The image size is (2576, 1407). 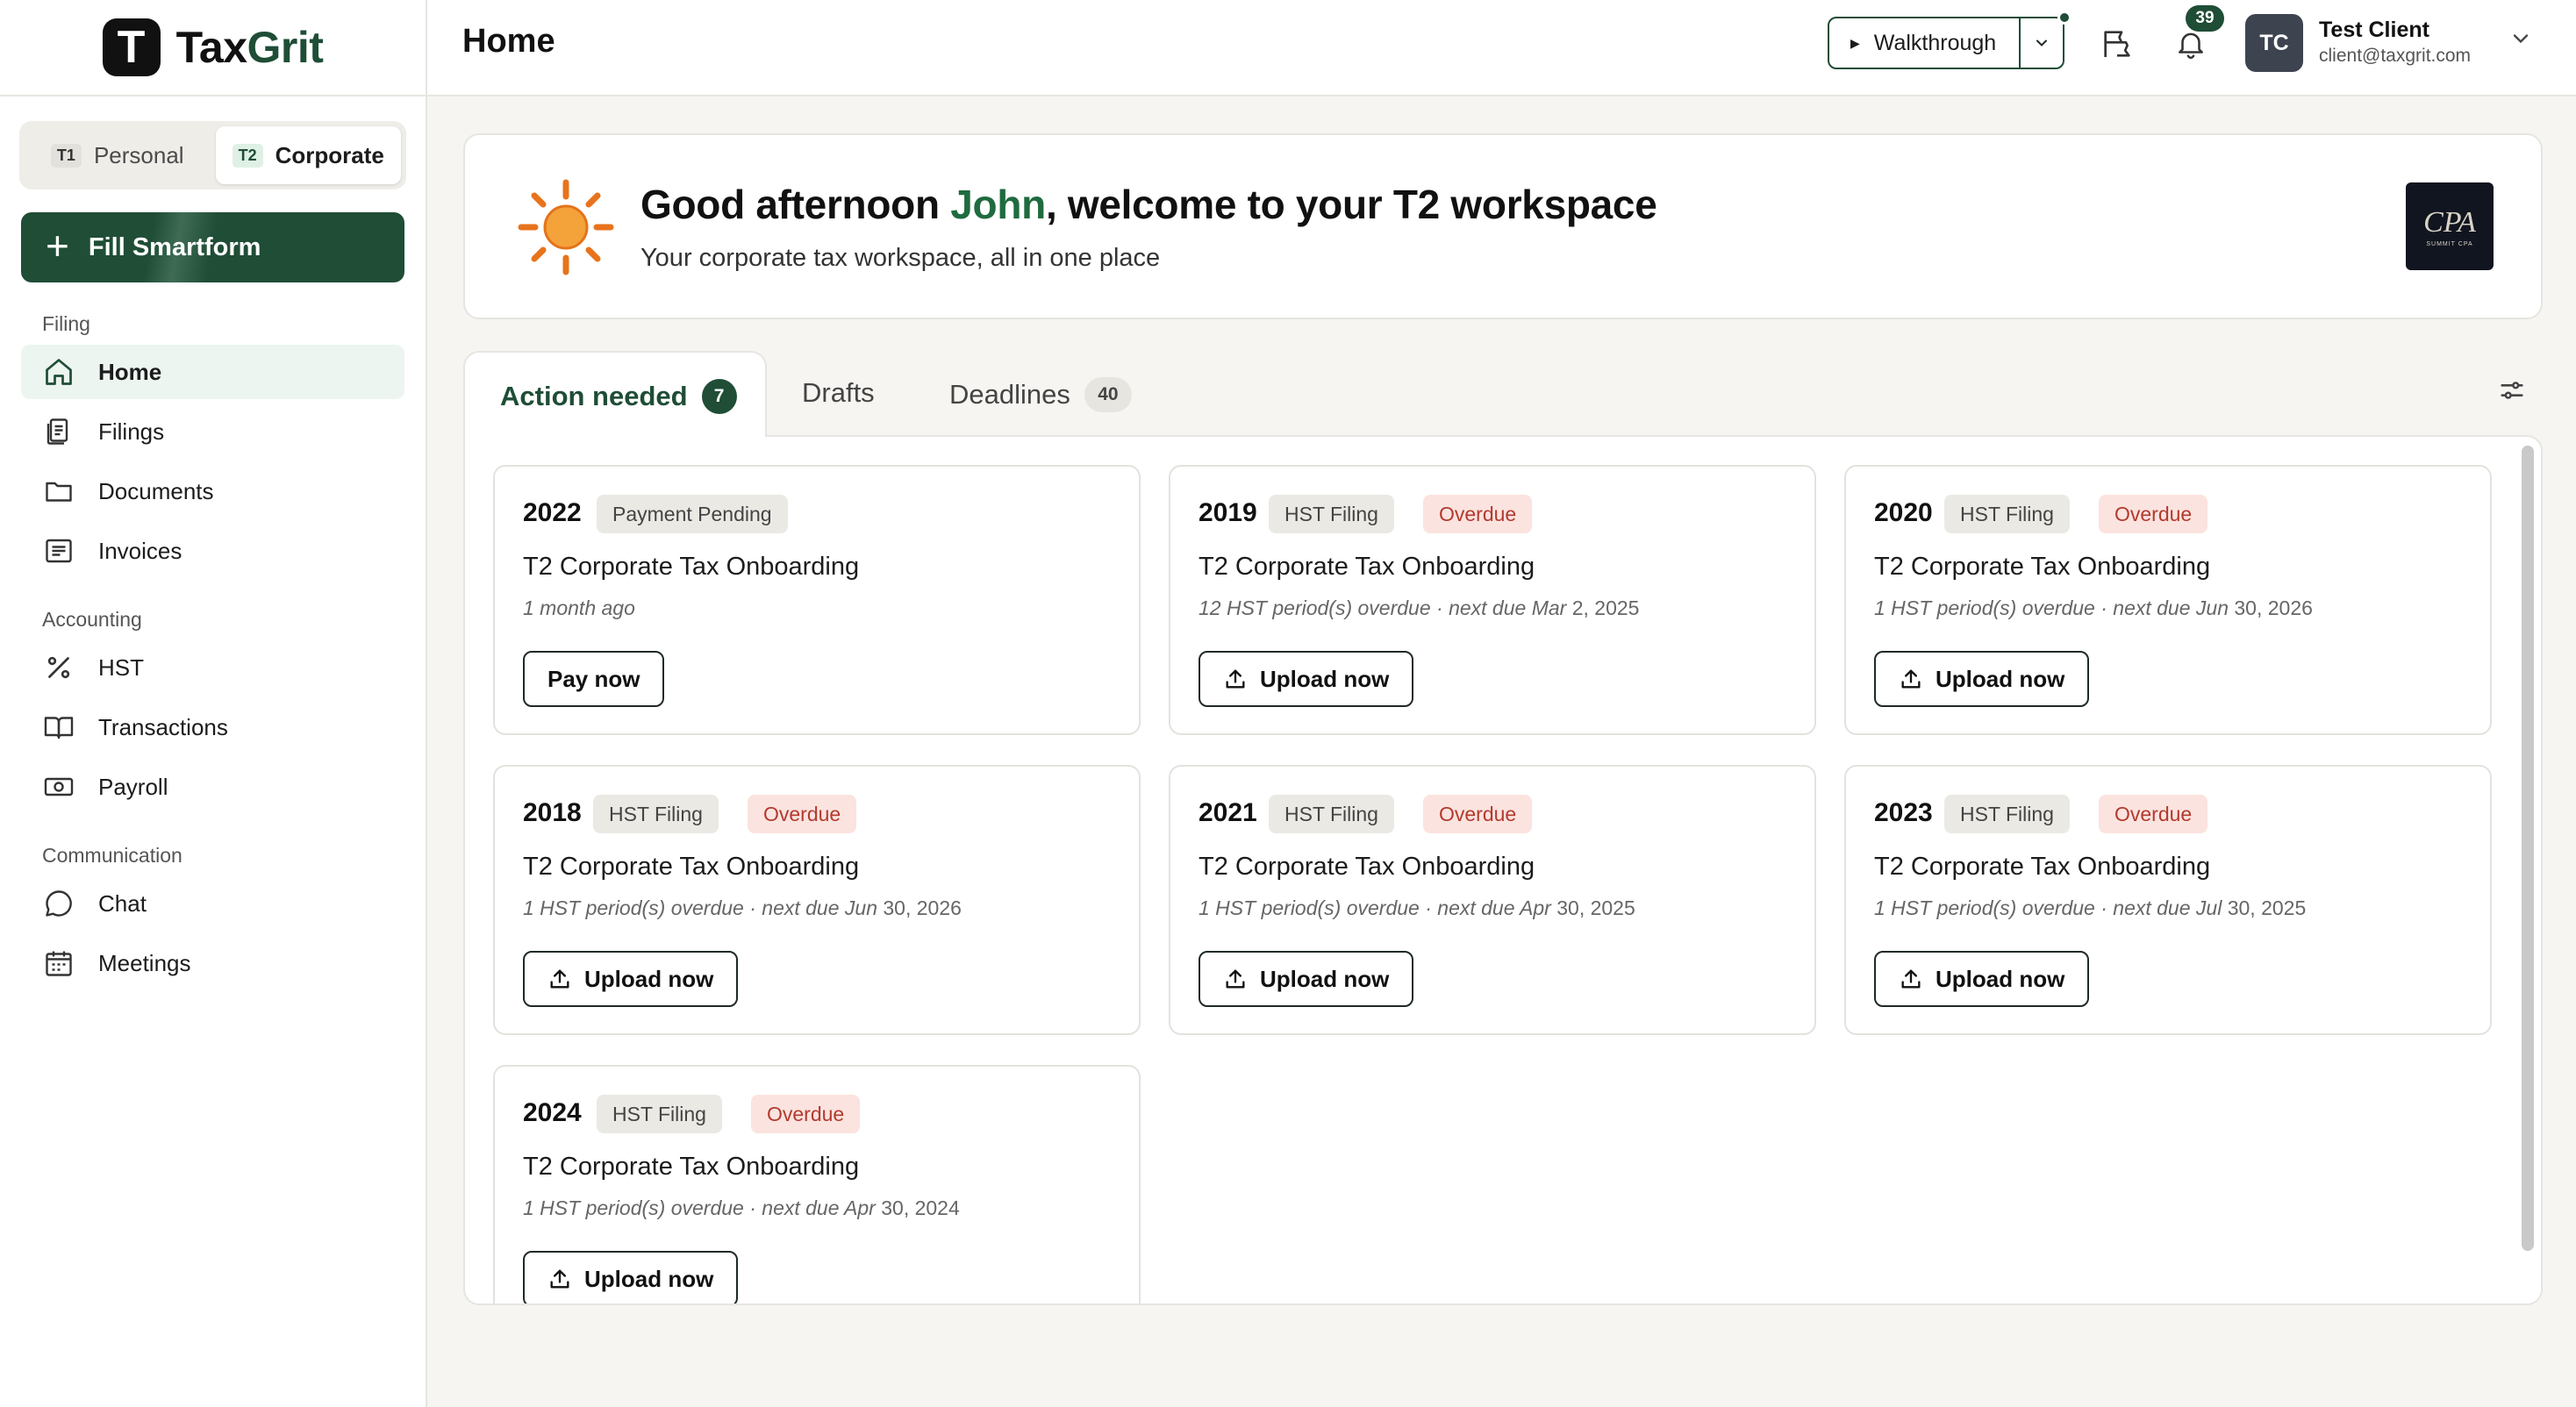 I want to click on tab-deadlines: Deadlines 40, so click(x=1040, y=394).